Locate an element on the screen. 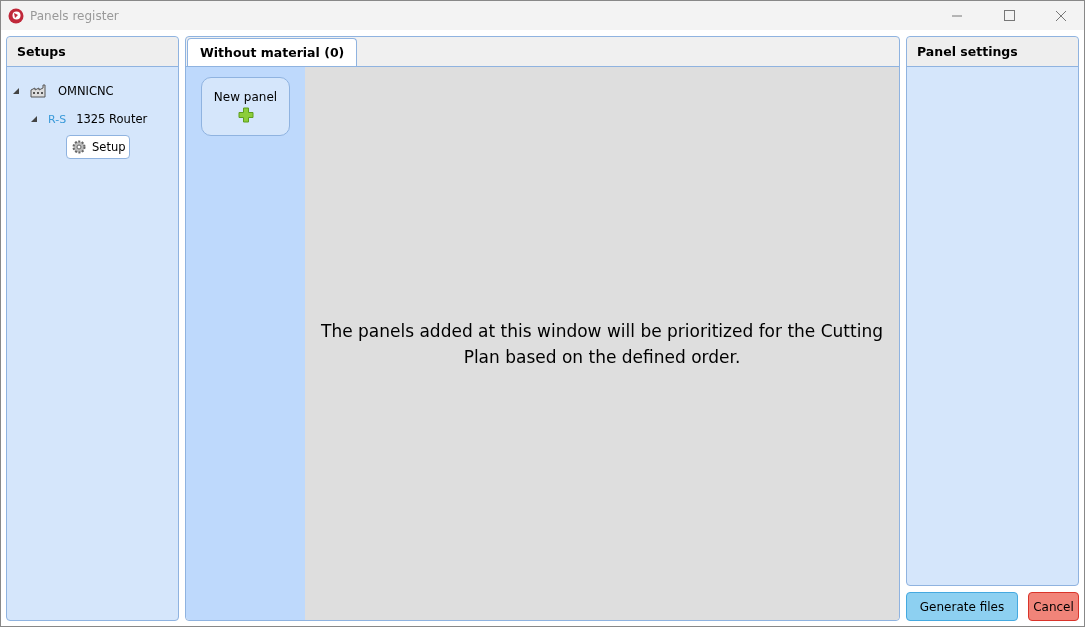 The height and width of the screenshot is (627, 1085). tree-item: 1325 Router is located at coordinates (112, 119).